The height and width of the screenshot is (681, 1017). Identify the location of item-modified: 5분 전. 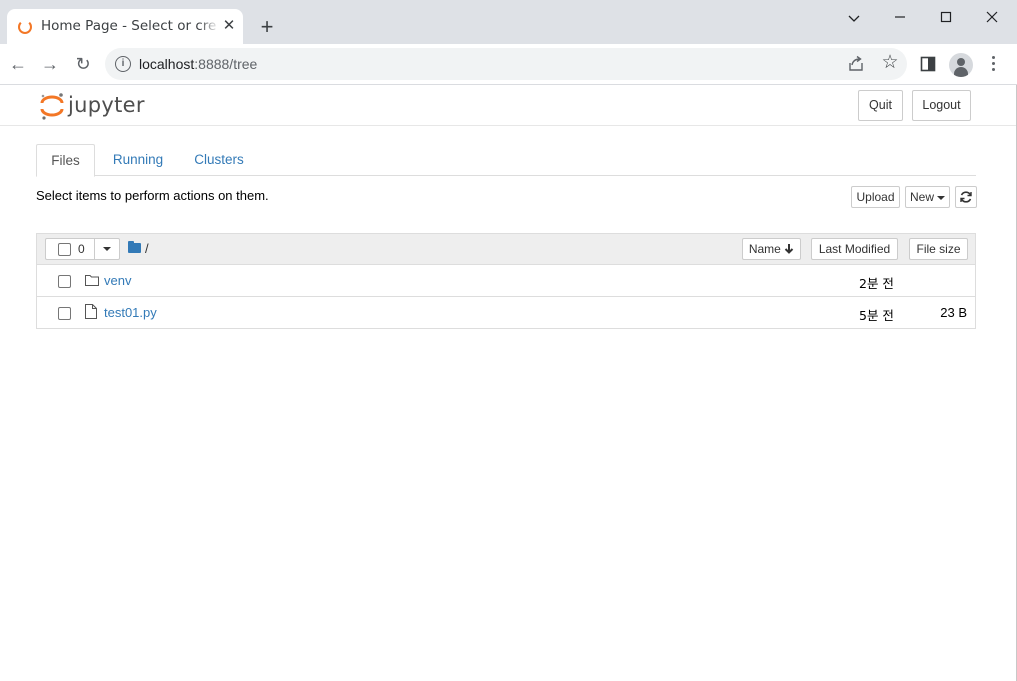
(876, 315).